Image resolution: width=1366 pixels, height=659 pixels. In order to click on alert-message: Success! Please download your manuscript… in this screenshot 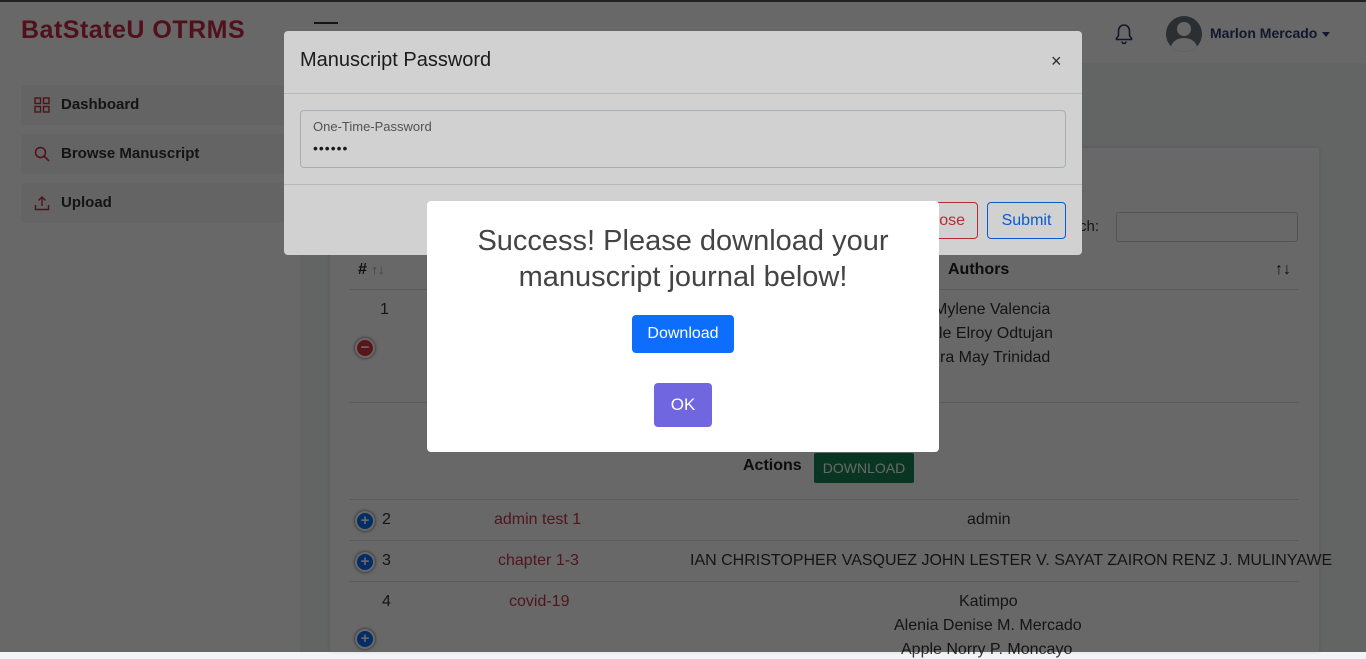, I will do `click(683, 259)`.